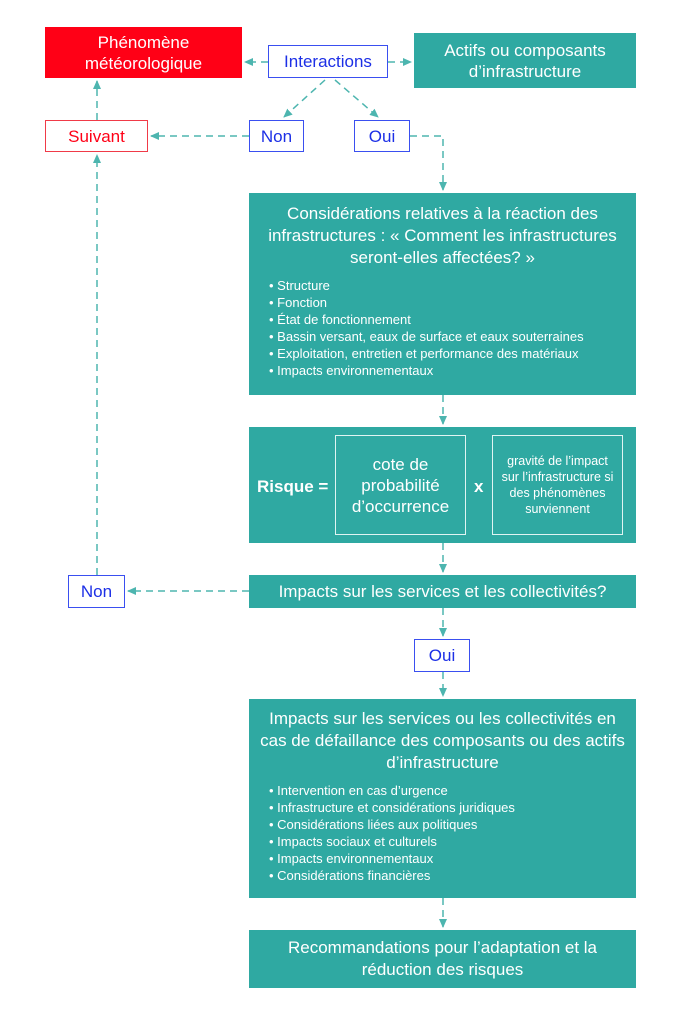 The width and height of the screenshot is (688, 1024). What do you see at coordinates (392, 875) in the screenshot?
I see `list-item: Considérations financières` at bounding box center [392, 875].